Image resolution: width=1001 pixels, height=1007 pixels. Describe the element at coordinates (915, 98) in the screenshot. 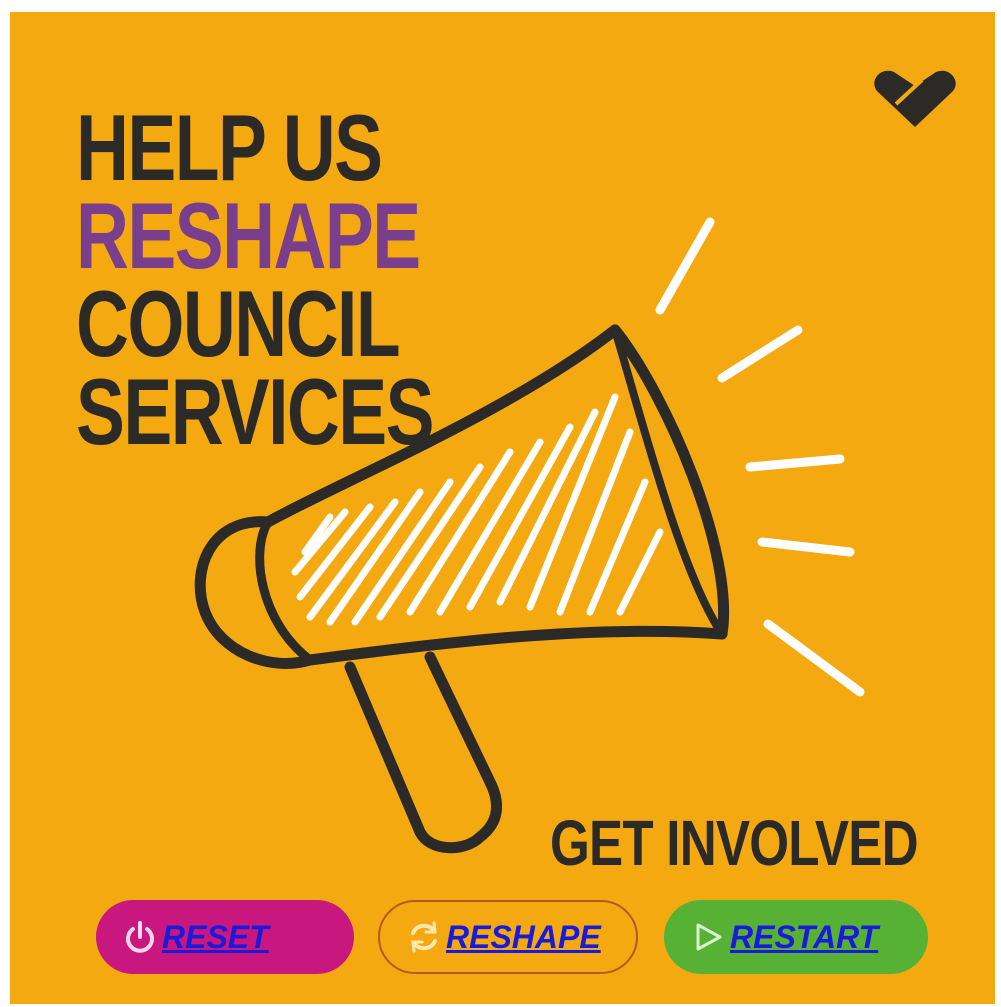

I see `heart-logo-icon` at that location.